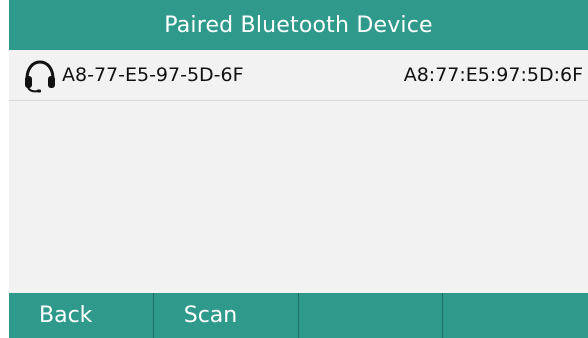  I want to click on device-list-item: A8-77-E5-97-5D-6F A8:77:E5:97:5D:6F, so click(298, 75).